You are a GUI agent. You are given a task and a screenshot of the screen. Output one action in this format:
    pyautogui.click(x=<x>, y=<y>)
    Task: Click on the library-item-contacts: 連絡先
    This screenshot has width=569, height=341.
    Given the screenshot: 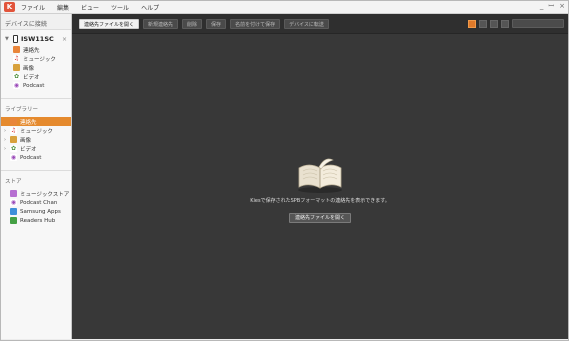 What is the action you would take?
    pyautogui.click(x=36, y=121)
    